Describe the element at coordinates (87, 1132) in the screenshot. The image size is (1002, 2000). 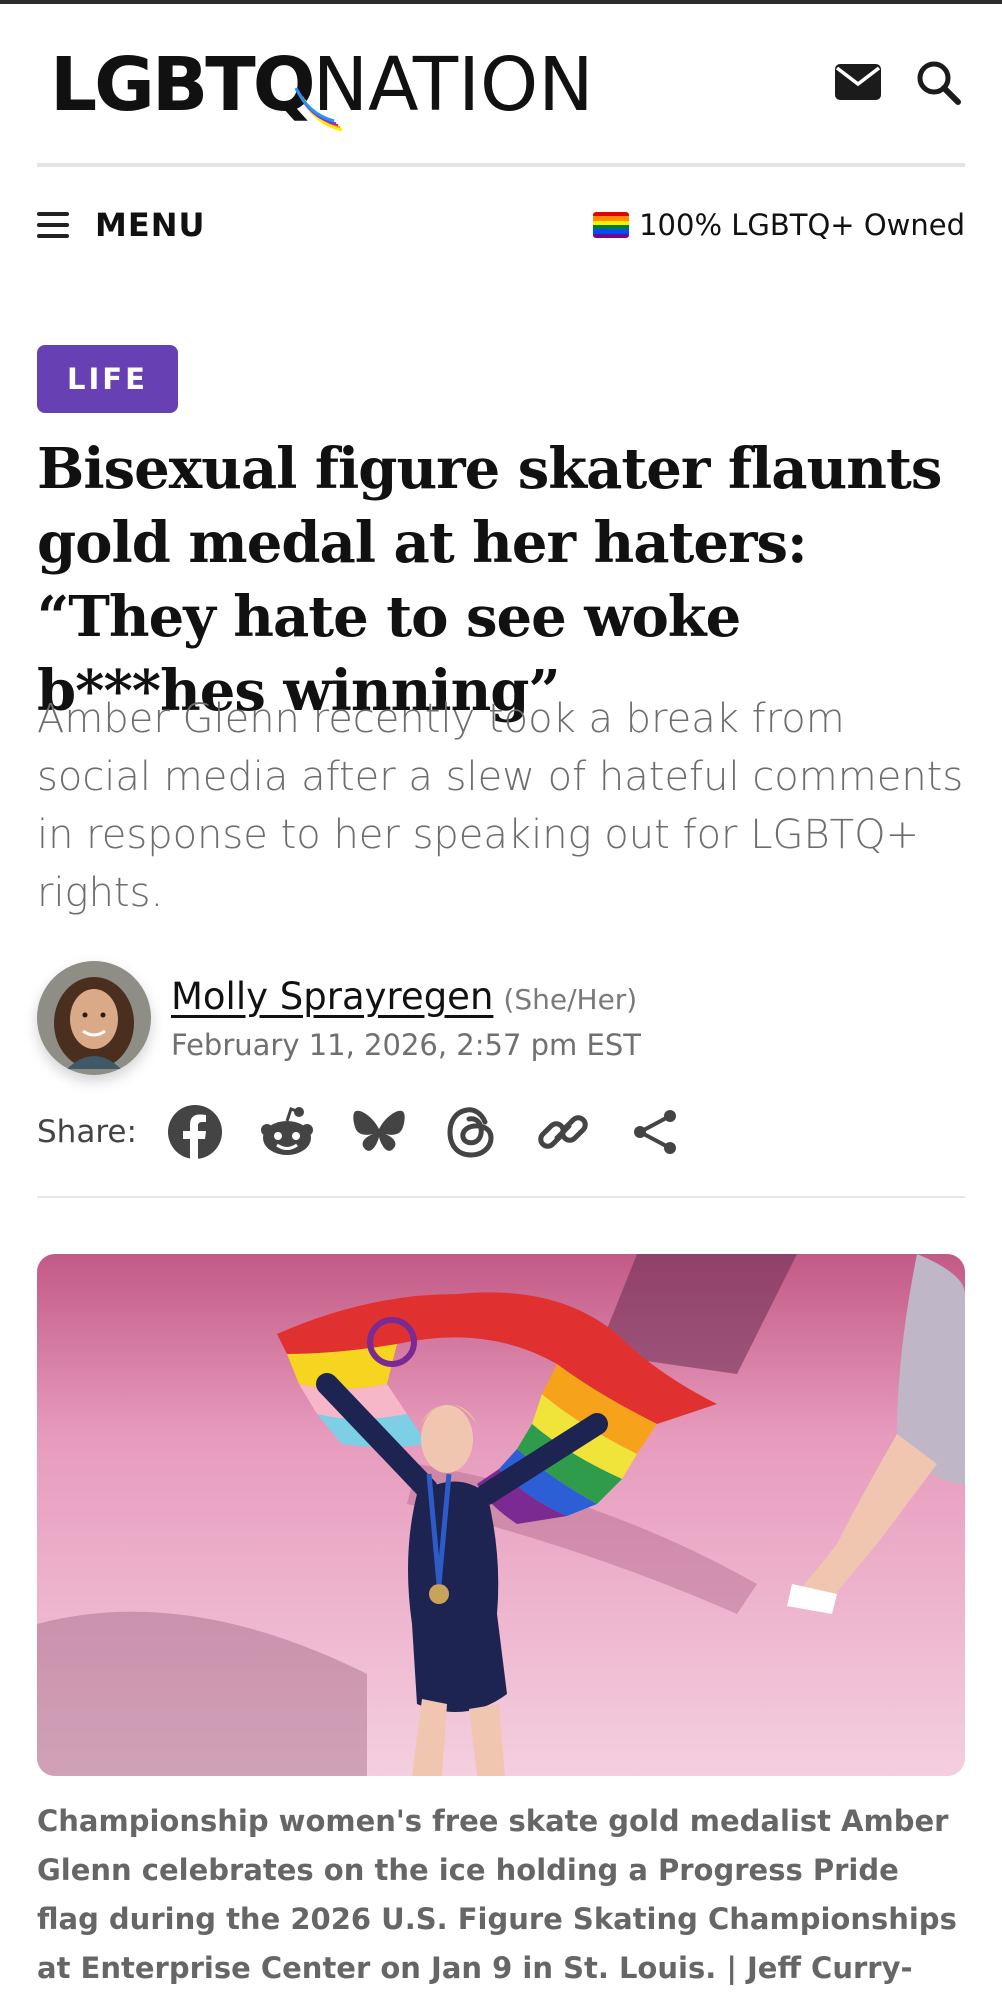
I see `share-label: Share:` at that location.